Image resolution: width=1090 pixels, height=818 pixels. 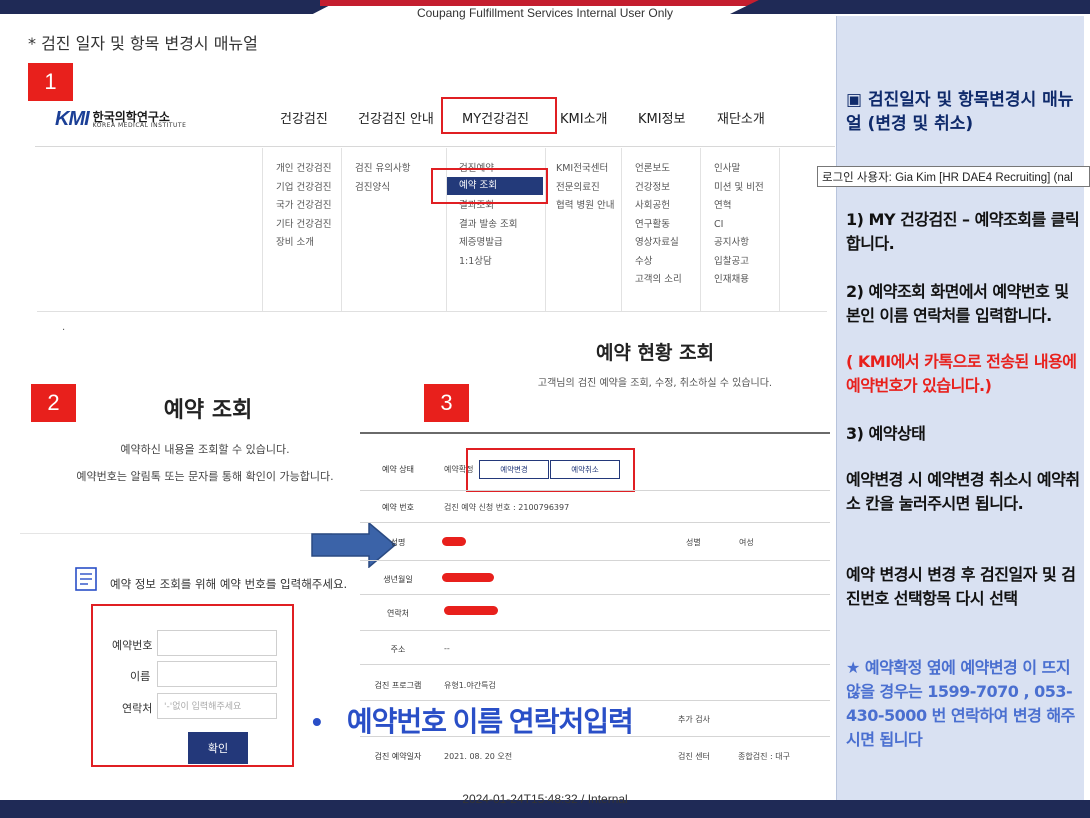 What do you see at coordinates (137, 708) in the screenshot?
I see `phone-label: 연락처` at bounding box center [137, 708].